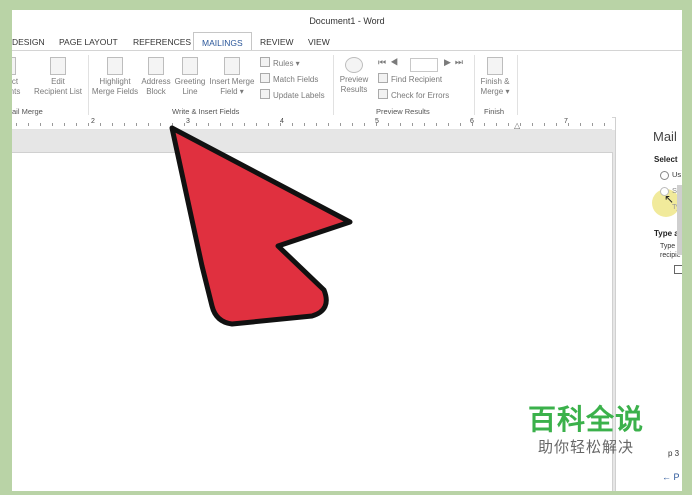  I want to click on annotation-arrow, so click(261, 226).